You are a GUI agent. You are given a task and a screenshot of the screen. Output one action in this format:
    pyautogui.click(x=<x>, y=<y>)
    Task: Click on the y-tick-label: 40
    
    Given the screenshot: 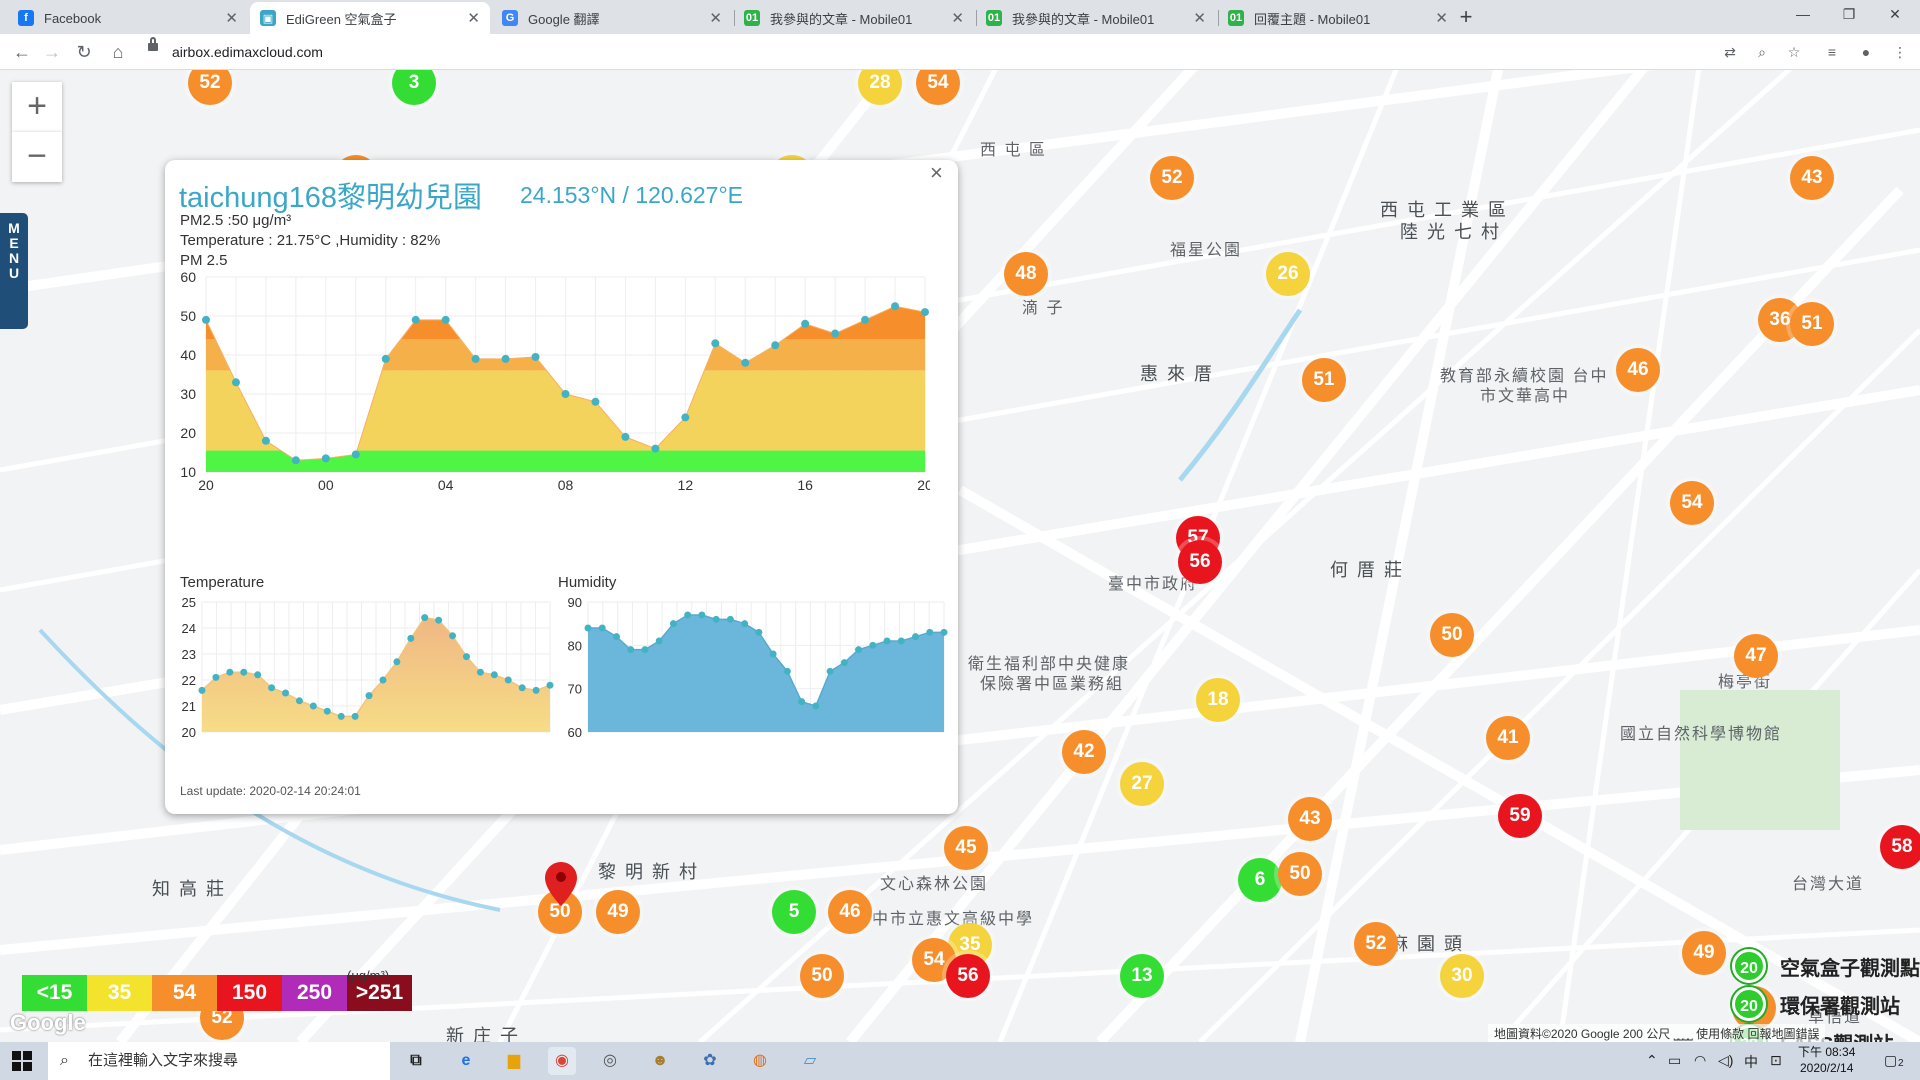 What is the action you would take?
    pyautogui.click(x=188, y=355)
    